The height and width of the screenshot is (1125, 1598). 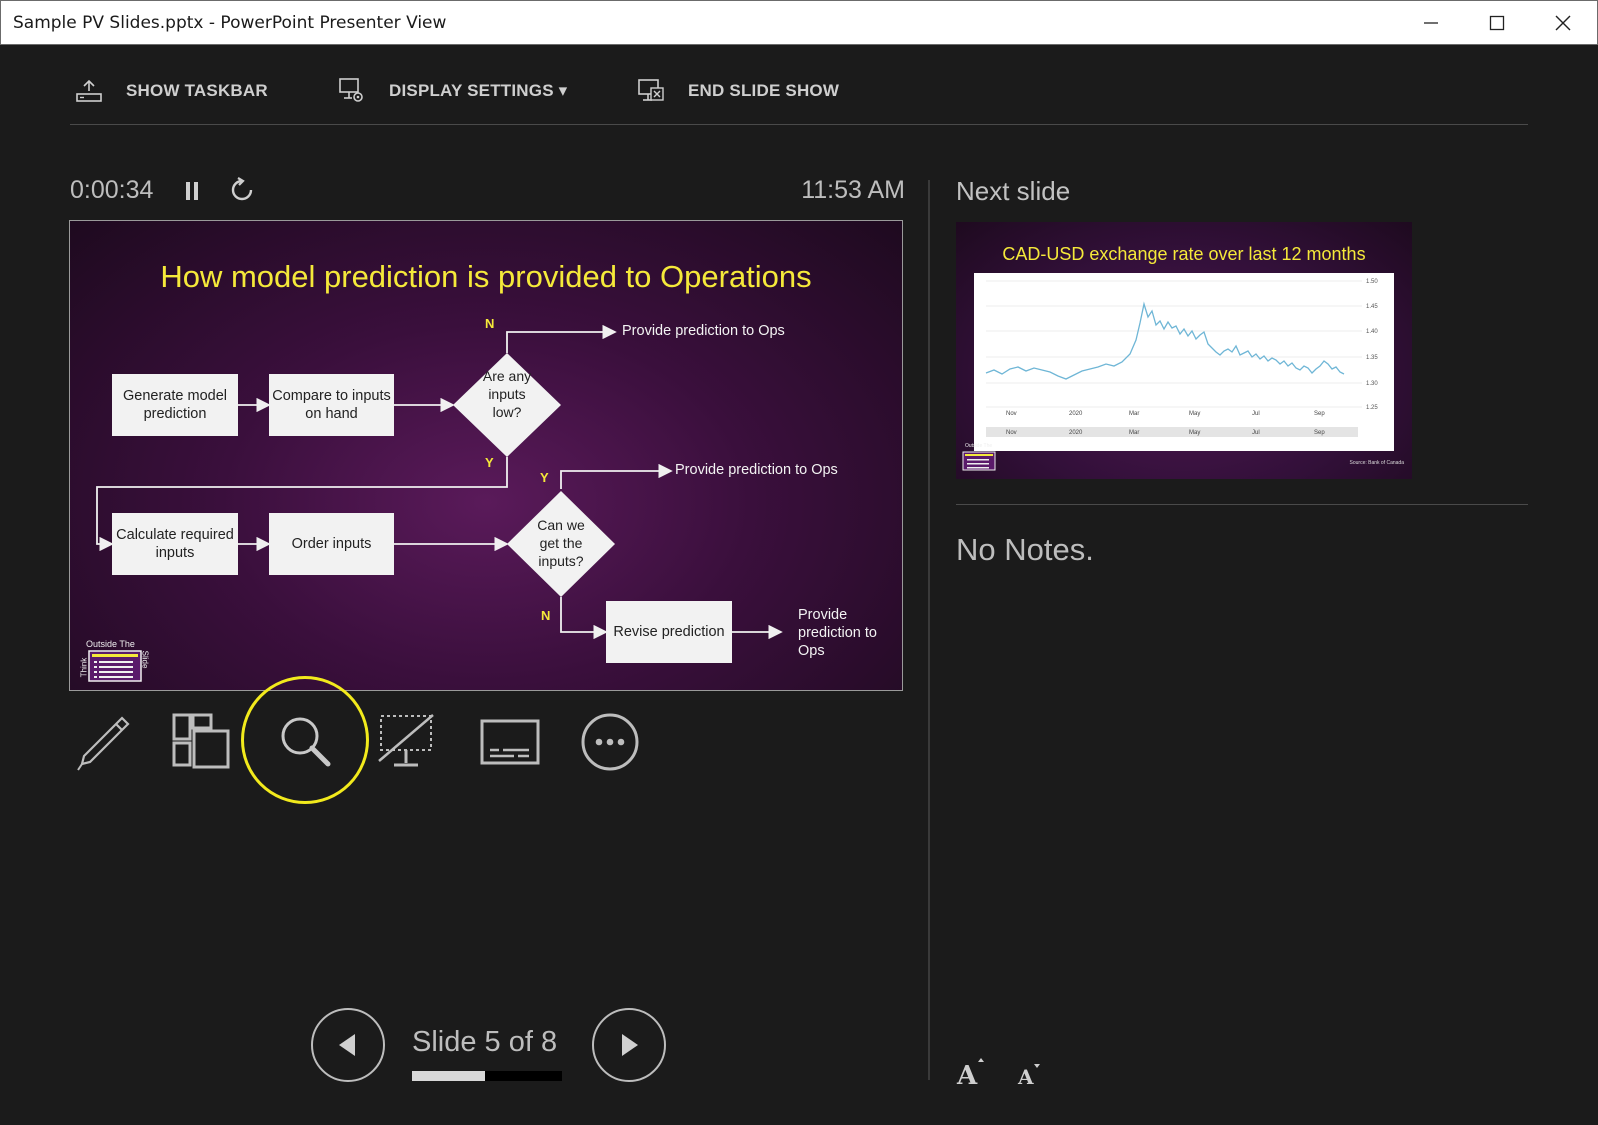 I want to click on pause-timer-button, so click(x=193, y=191).